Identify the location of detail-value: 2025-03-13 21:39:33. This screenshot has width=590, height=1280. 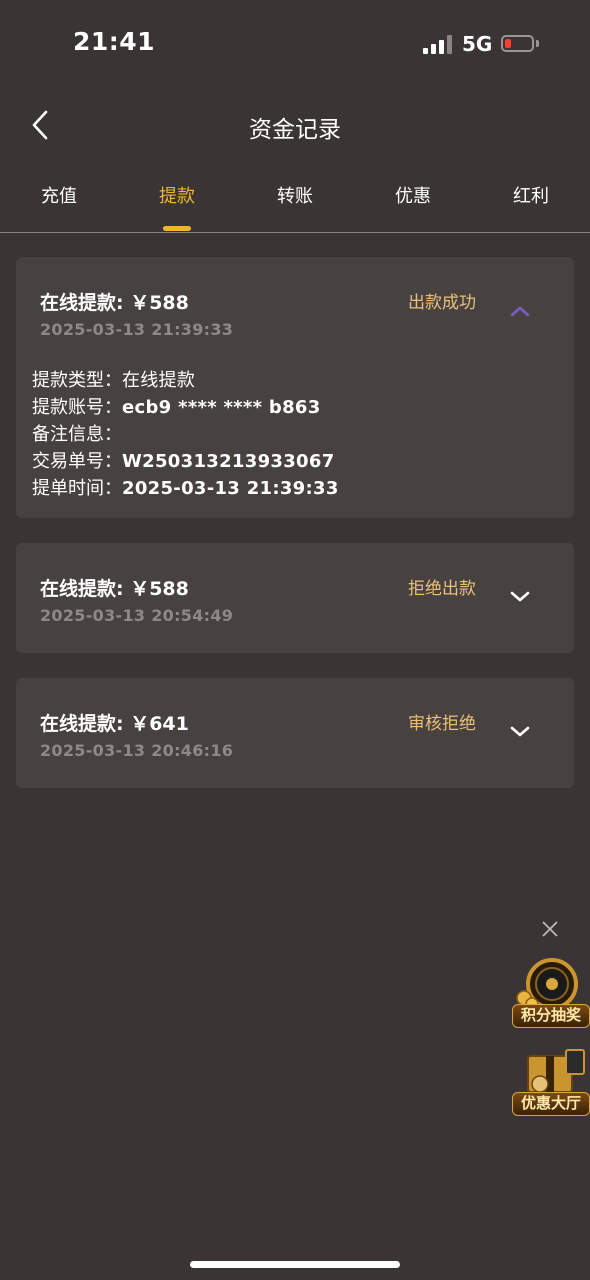
(230, 488).